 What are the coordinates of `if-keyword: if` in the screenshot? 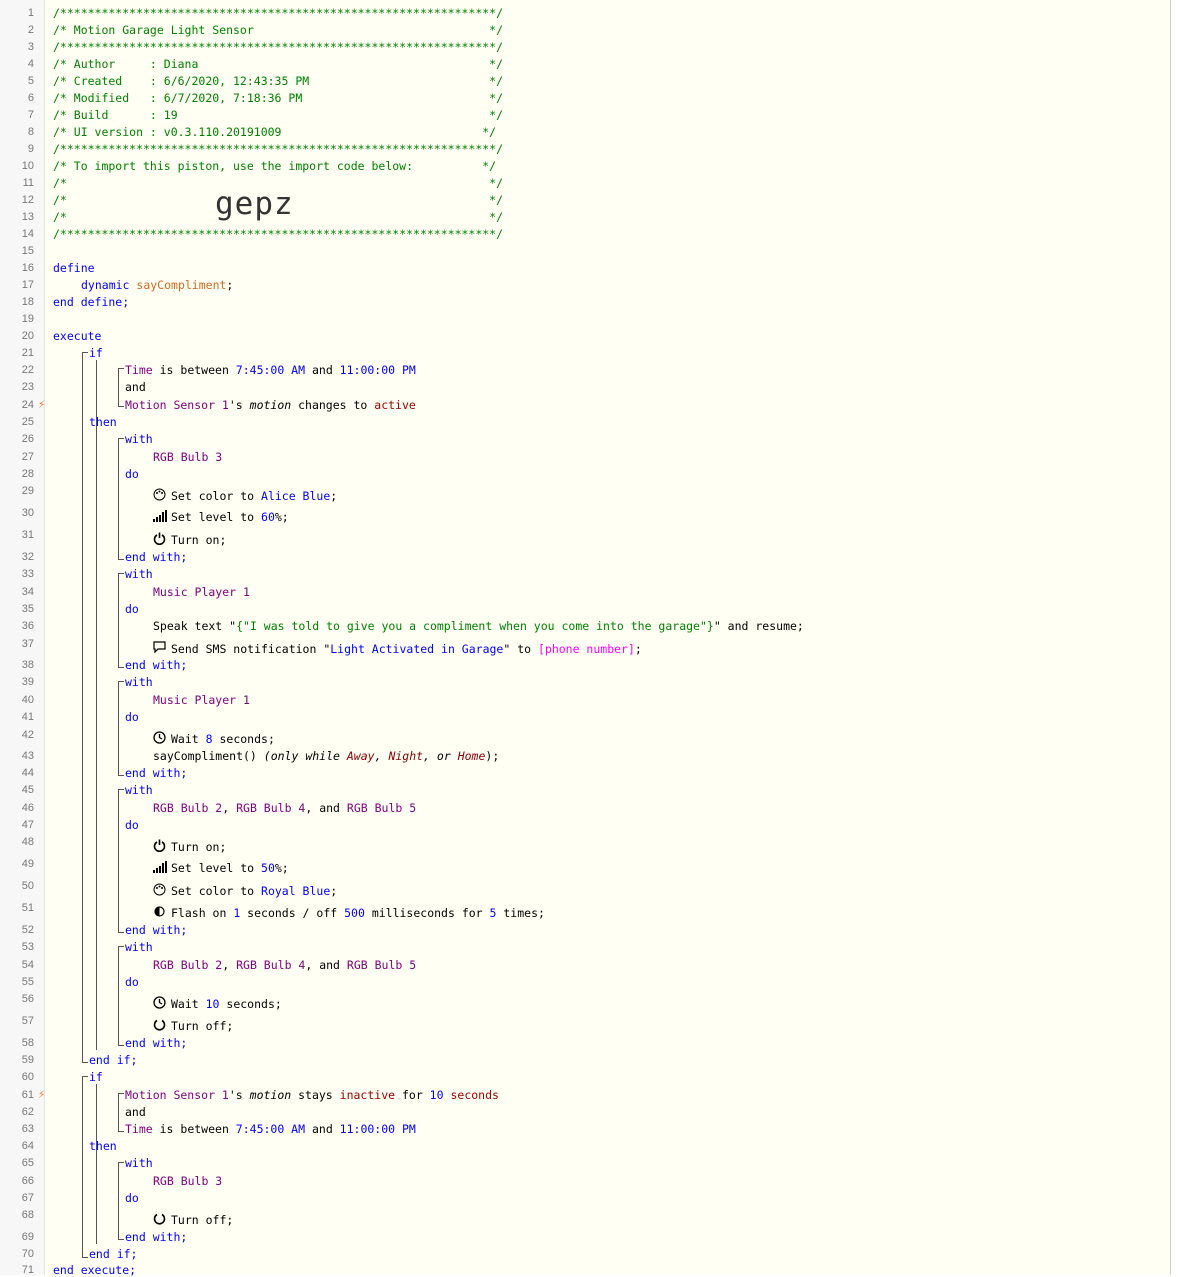 It's located at (96, 1077).